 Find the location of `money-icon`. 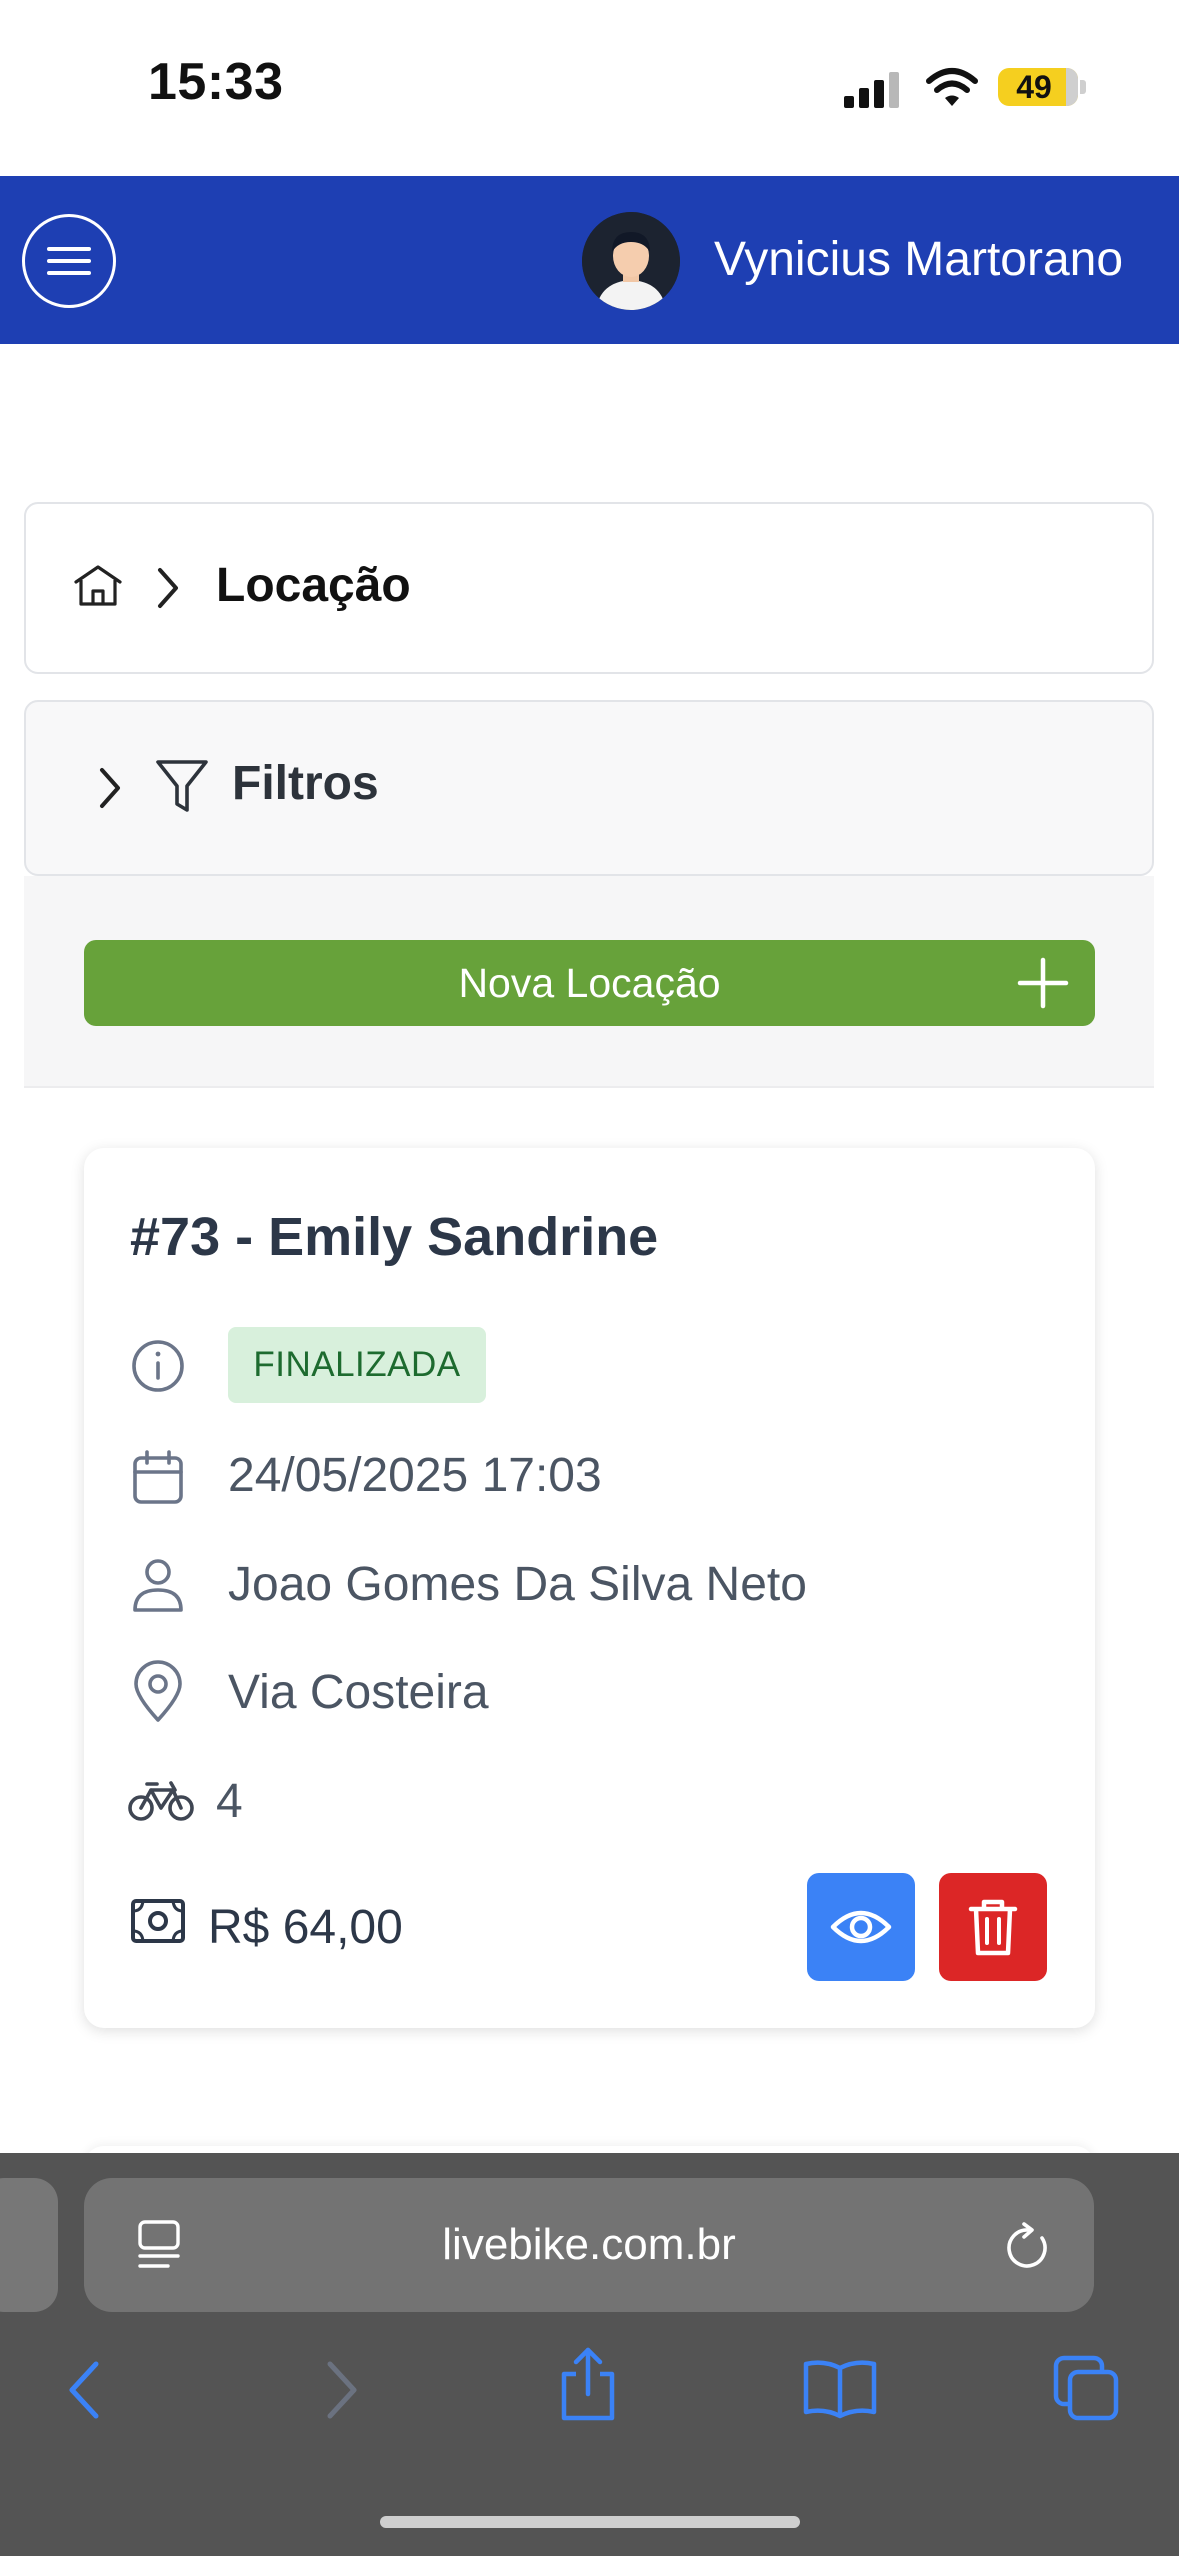

money-icon is located at coordinates (158, 1921).